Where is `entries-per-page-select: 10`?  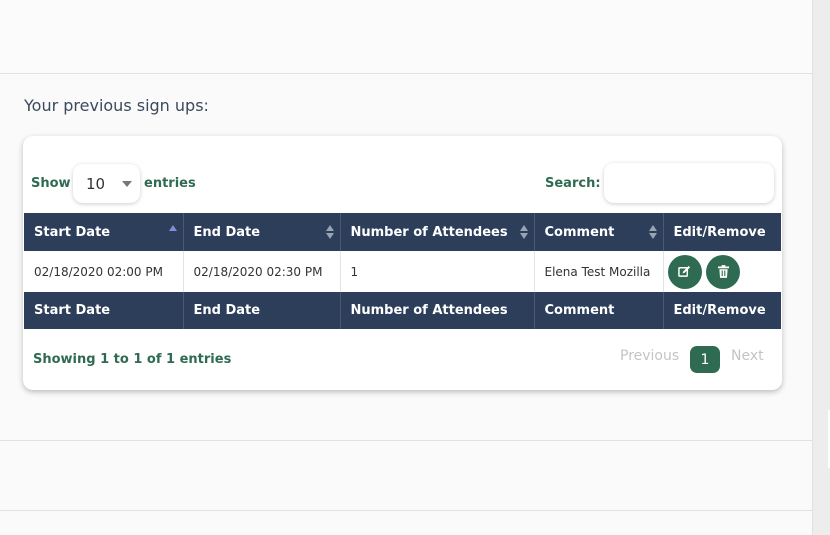 entries-per-page-select: 10 is located at coordinates (106, 183).